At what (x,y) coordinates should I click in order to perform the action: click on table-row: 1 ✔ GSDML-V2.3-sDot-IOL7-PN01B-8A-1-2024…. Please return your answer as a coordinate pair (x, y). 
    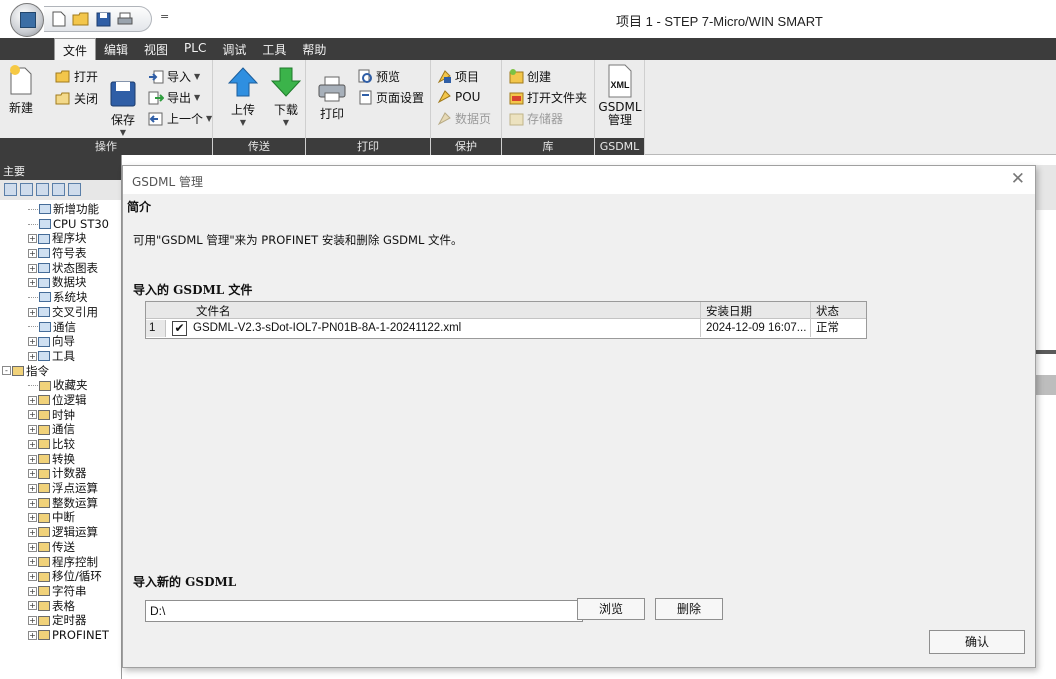
    Looking at the image, I should click on (506, 328).